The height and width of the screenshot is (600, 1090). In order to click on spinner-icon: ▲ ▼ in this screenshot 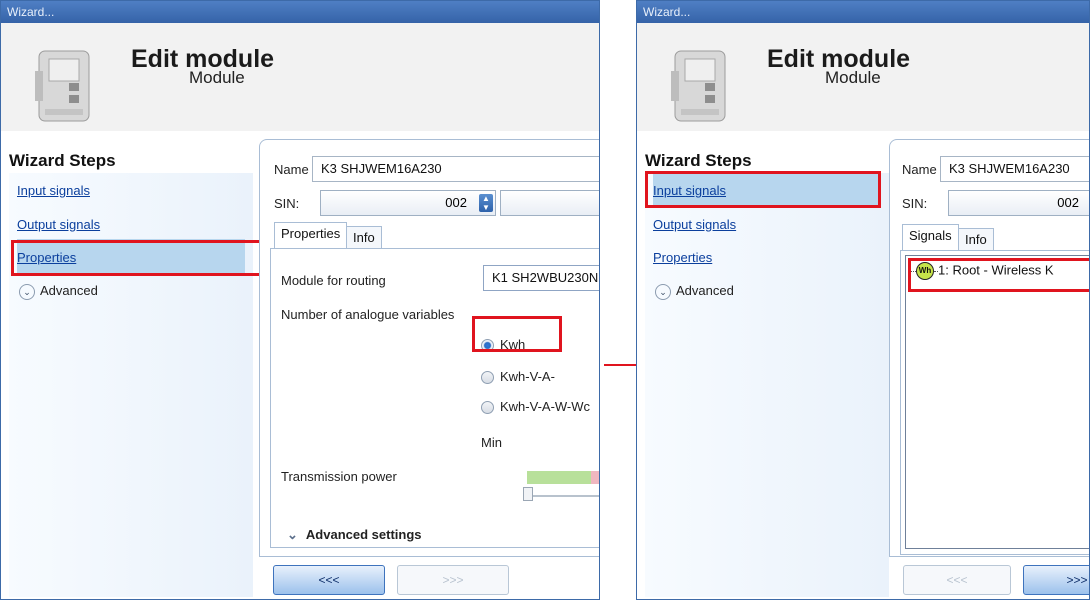, I will do `click(486, 203)`.